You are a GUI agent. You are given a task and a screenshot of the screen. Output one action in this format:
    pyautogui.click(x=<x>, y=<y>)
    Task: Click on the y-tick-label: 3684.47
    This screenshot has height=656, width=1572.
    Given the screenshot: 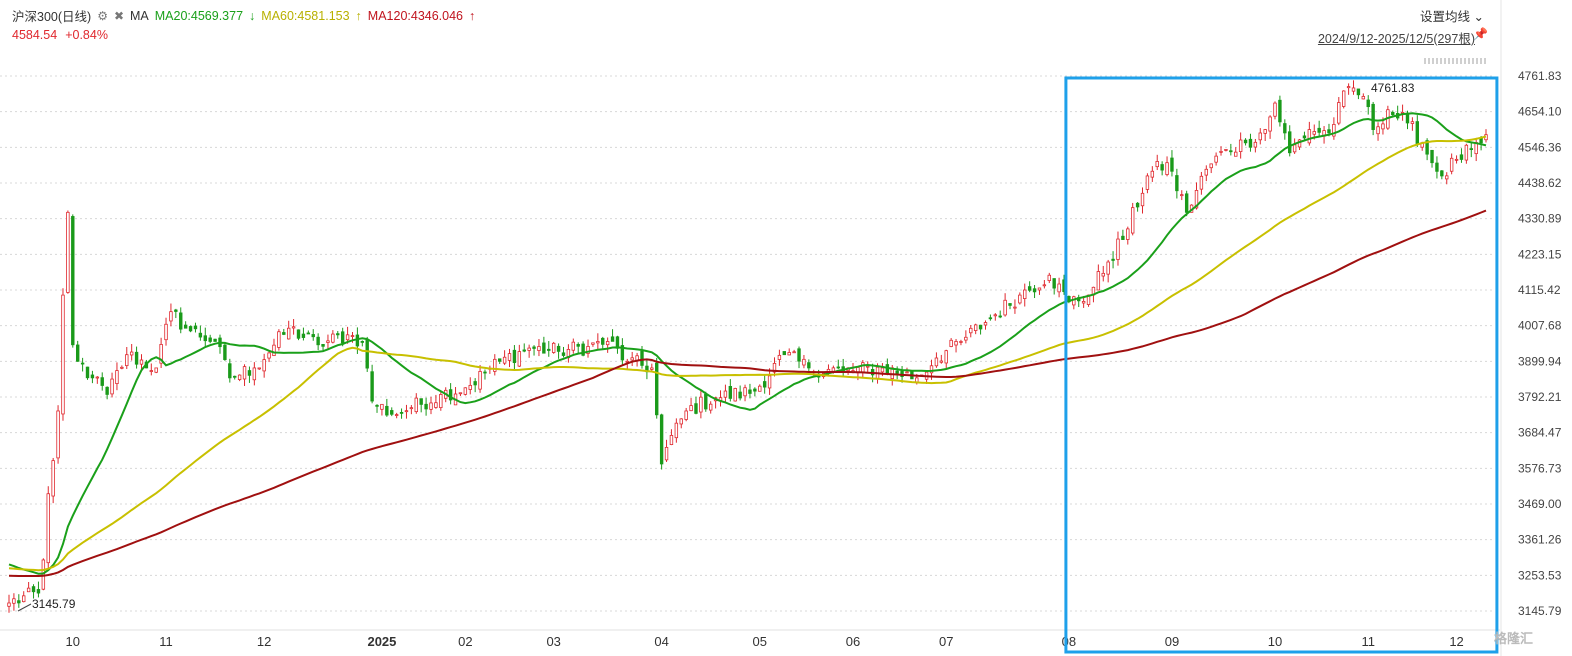 What is the action you would take?
    pyautogui.click(x=1540, y=433)
    